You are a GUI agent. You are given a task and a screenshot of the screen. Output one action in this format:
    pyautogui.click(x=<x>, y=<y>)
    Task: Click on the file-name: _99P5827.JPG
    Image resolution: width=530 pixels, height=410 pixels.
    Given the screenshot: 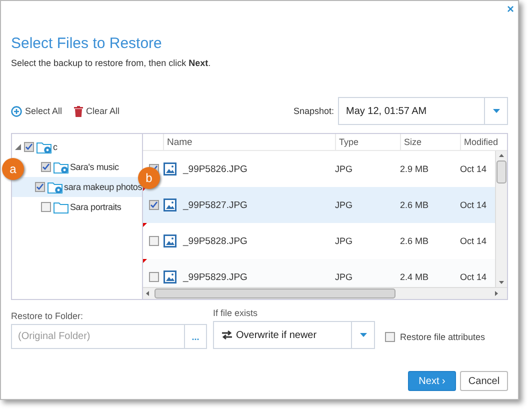 What is the action you would take?
    pyautogui.click(x=215, y=205)
    